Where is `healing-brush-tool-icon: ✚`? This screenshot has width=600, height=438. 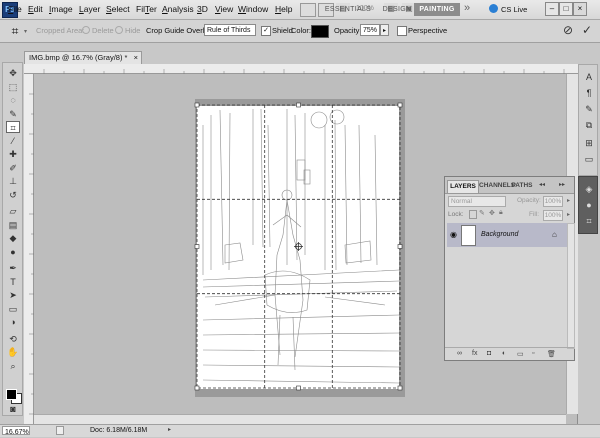 healing-brush-tool-icon: ✚ is located at coordinates (13, 154).